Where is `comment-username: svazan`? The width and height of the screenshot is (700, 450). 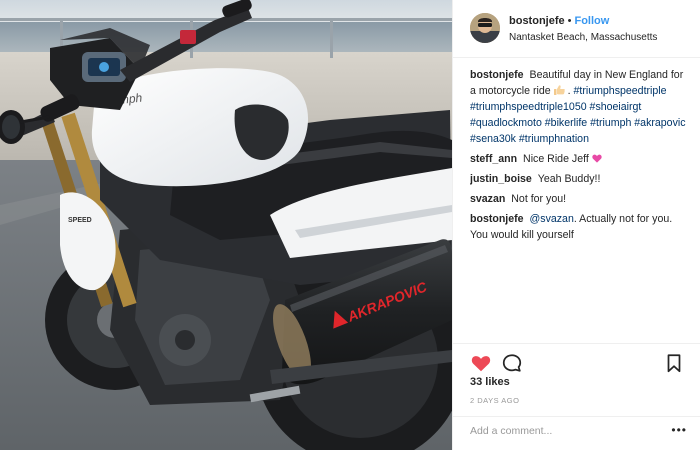
comment-username: svazan is located at coordinates (489, 199).